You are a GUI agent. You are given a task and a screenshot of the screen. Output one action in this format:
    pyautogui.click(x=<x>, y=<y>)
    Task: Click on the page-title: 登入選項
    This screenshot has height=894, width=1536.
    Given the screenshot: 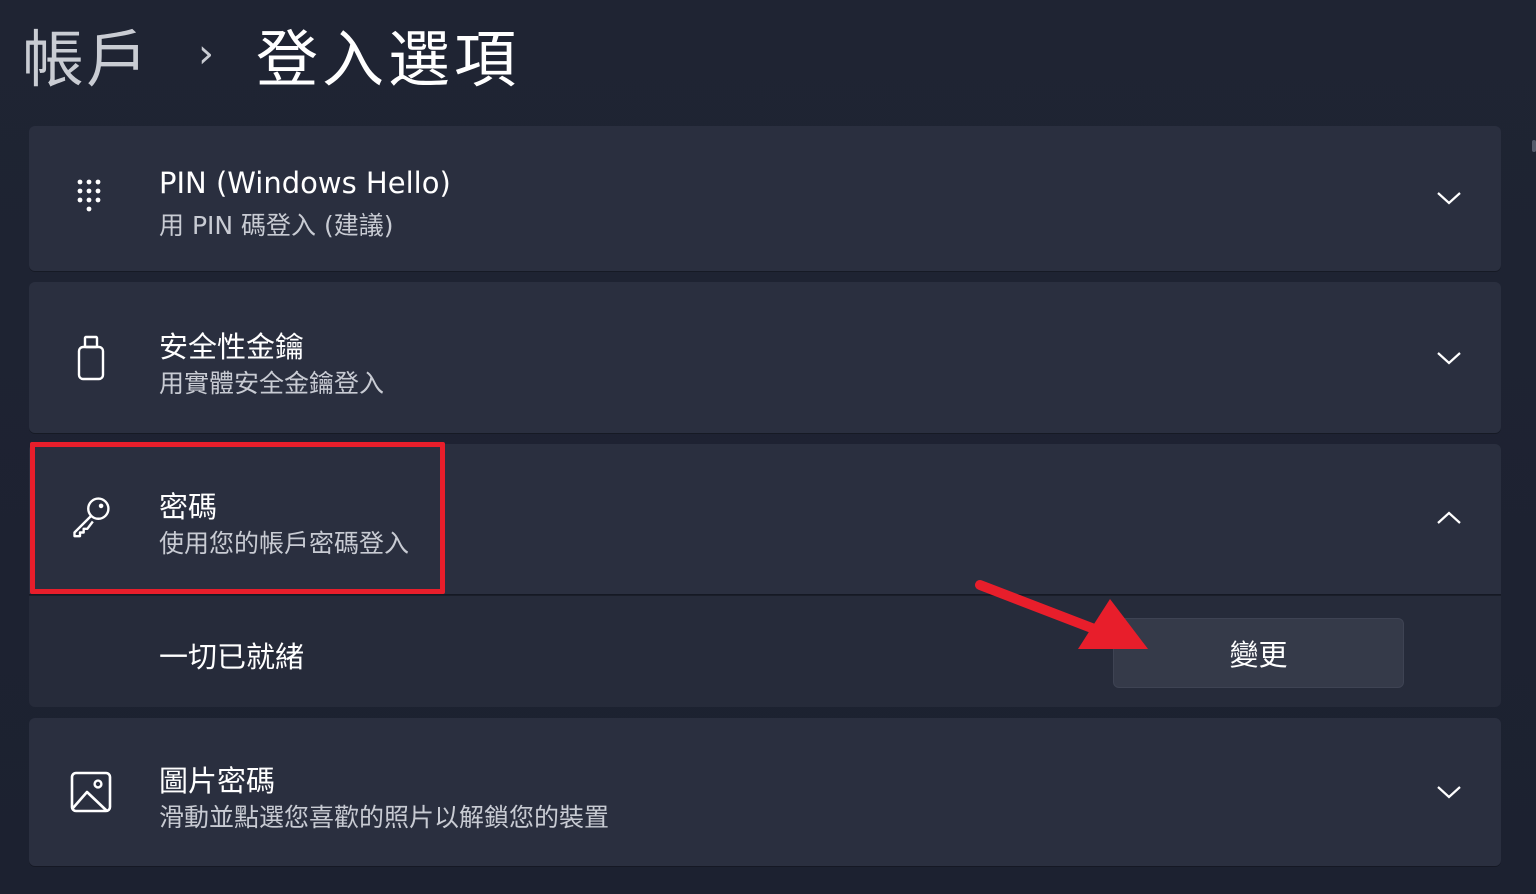 What is the action you would take?
    pyautogui.click(x=388, y=59)
    